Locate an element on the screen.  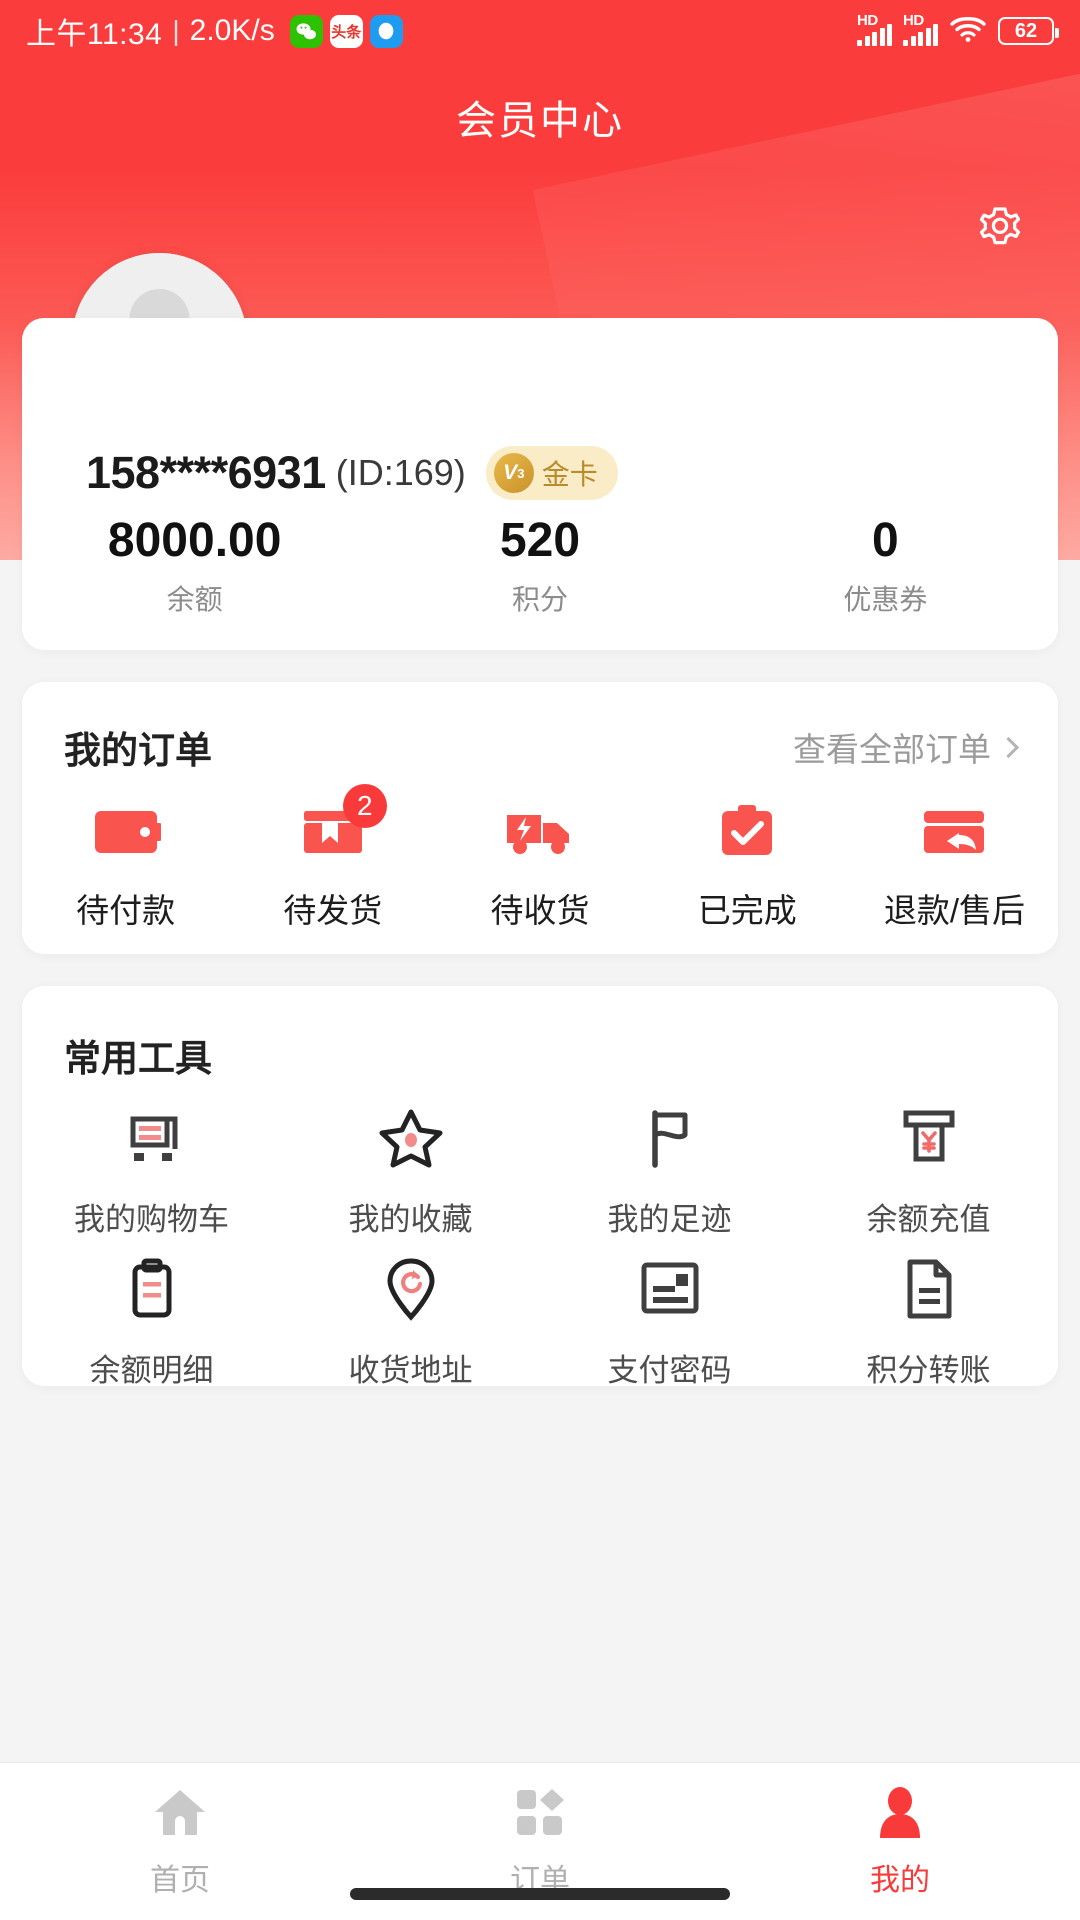
bottom-tab-bar: 首页 订单 我的 is located at coordinates (540, 1841).